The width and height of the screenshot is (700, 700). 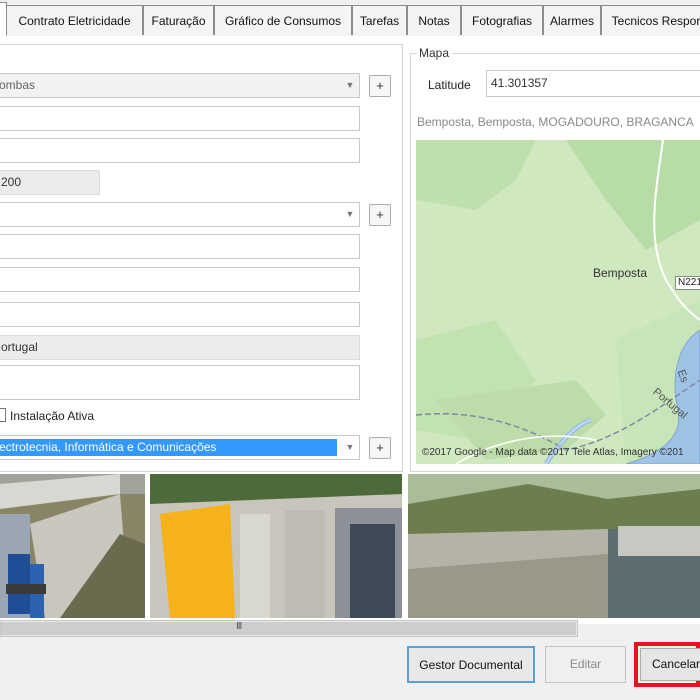 I want to click on address-text: Bemposta, Bemposta, MOGADOURO, BRAGANCA, so click(x=555, y=122).